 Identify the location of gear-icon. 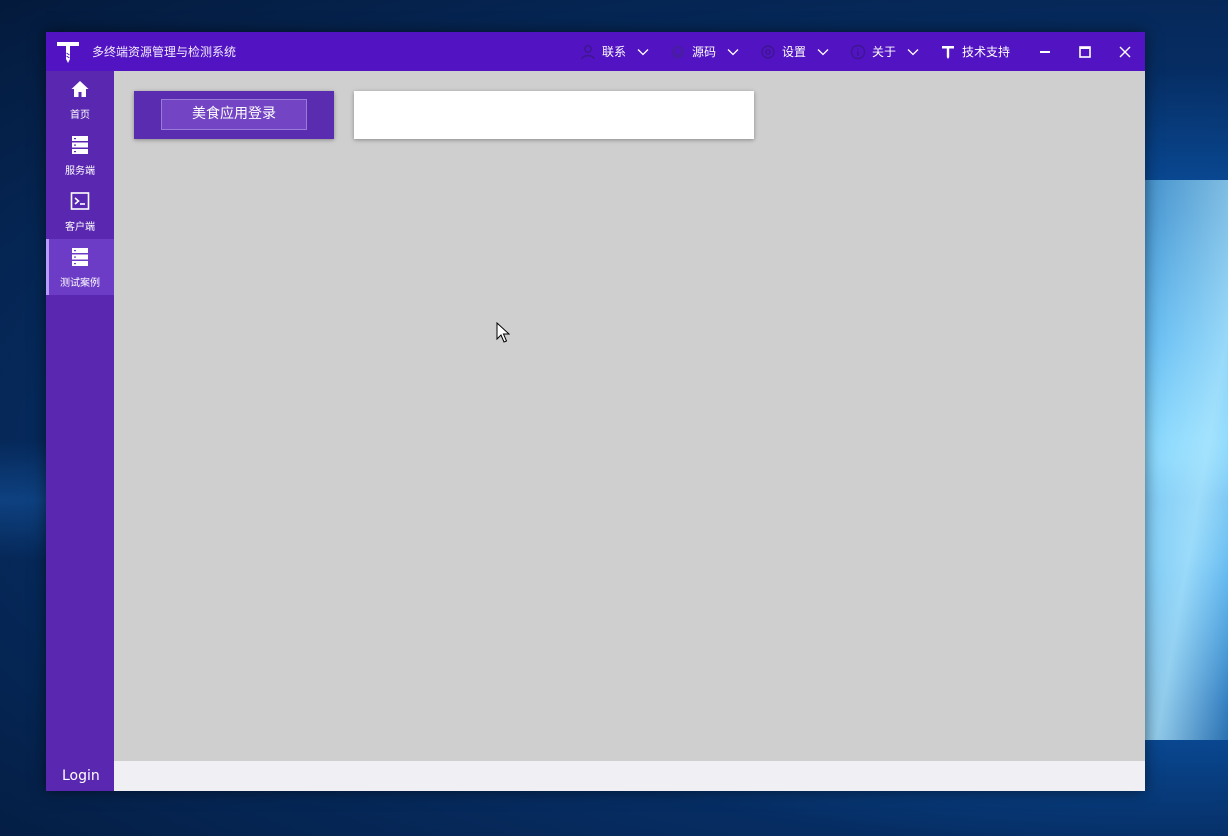
(768, 51).